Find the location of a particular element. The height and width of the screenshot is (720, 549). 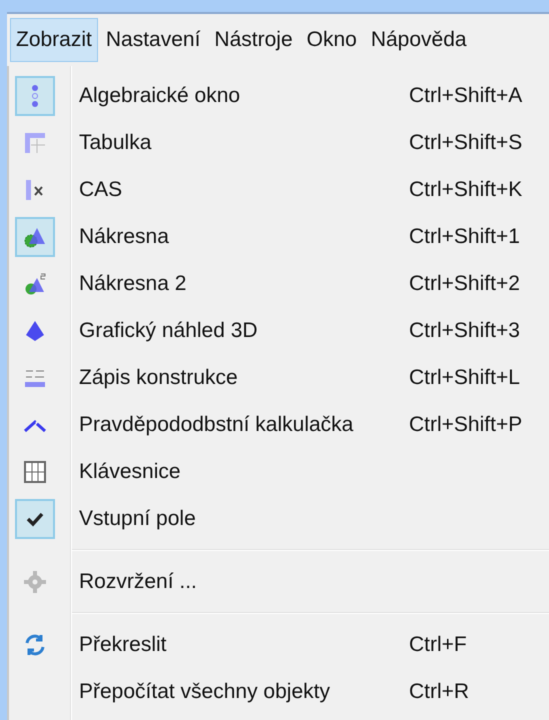

menu-item: Překreslit Ctrl+F is located at coordinates (279, 644).